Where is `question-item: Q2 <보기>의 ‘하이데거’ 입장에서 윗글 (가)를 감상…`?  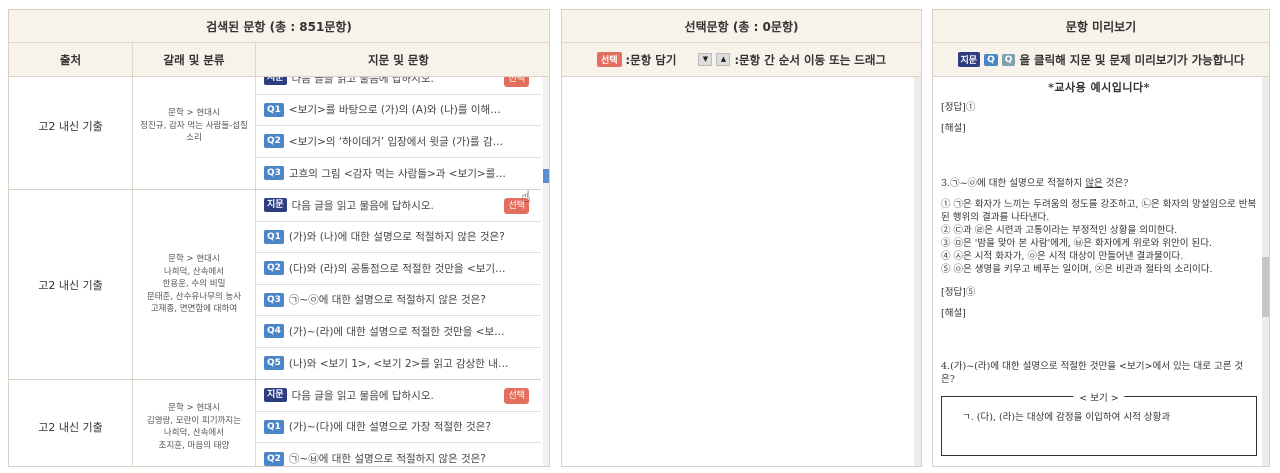
question-item: Q2 <보기>의 ‘하이데거’ 입장에서 윗글 (가)를 감상… is located at coordinates (398, 142).